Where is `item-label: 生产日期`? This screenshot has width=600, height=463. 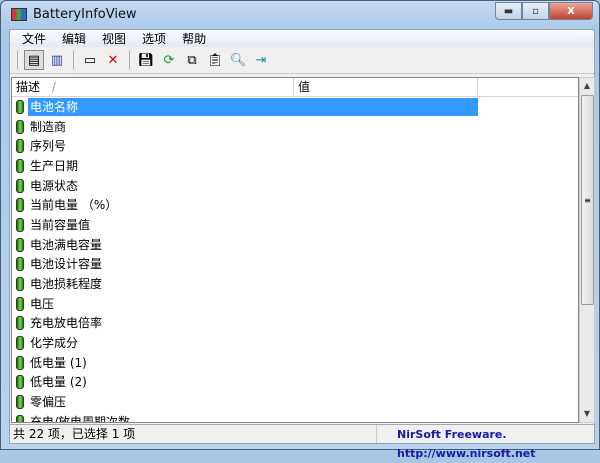 item-label: 生产日期 is located at coordinates (54, 165).